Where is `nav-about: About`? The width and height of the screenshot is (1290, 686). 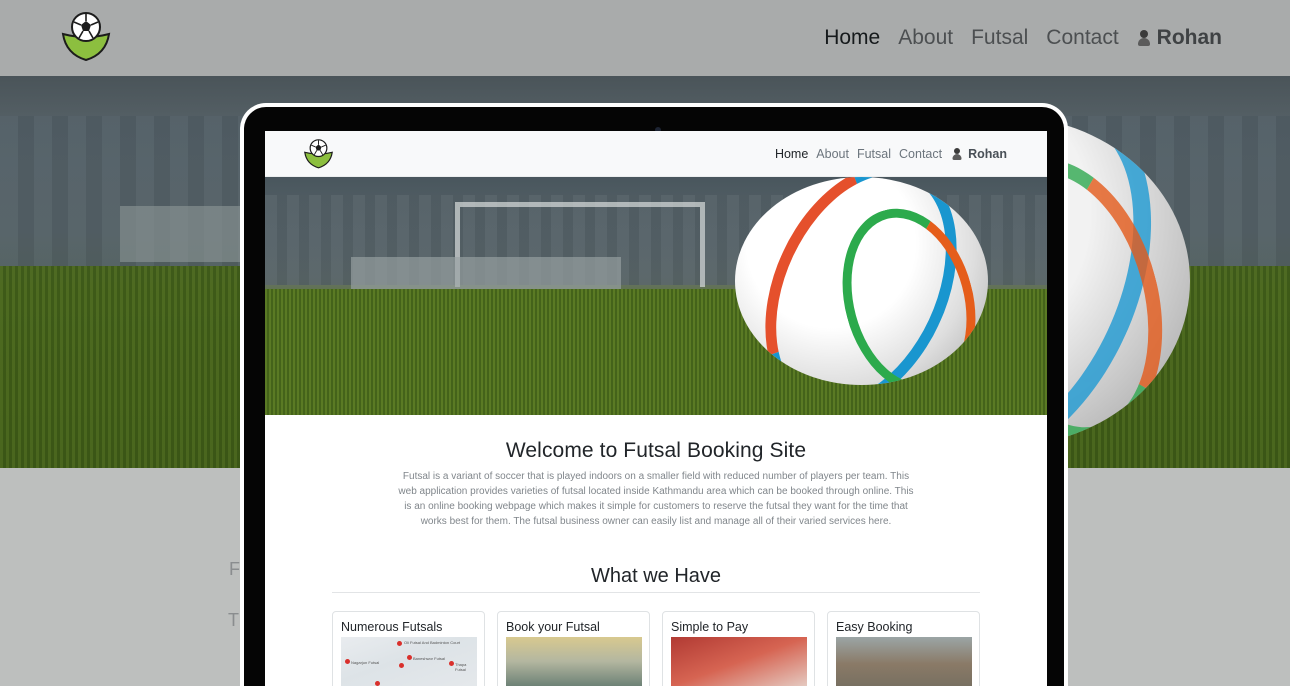
nav-about: About is located at coordinates (832, 154).